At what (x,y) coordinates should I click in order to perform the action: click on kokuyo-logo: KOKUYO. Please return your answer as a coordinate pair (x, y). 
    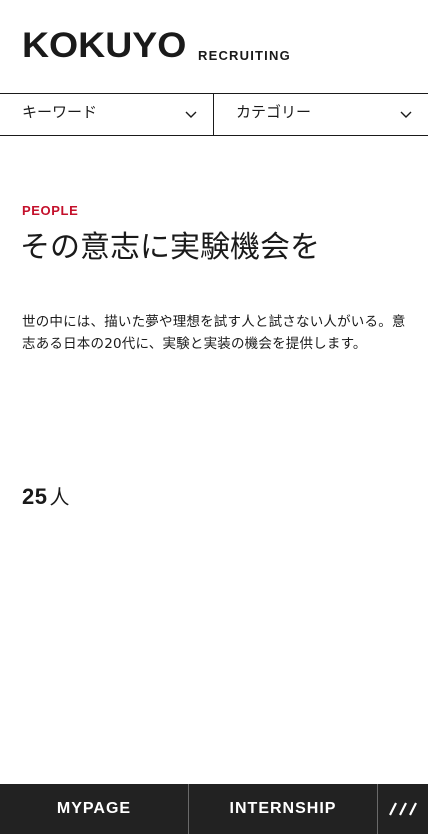
    Looking at the image, I should click on (104, 45).